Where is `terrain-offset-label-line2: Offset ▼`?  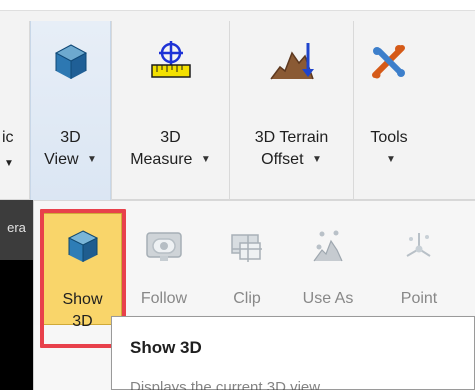
terrain-offset-label-line2: Offset ▼ is located at coordinates (291, 160).